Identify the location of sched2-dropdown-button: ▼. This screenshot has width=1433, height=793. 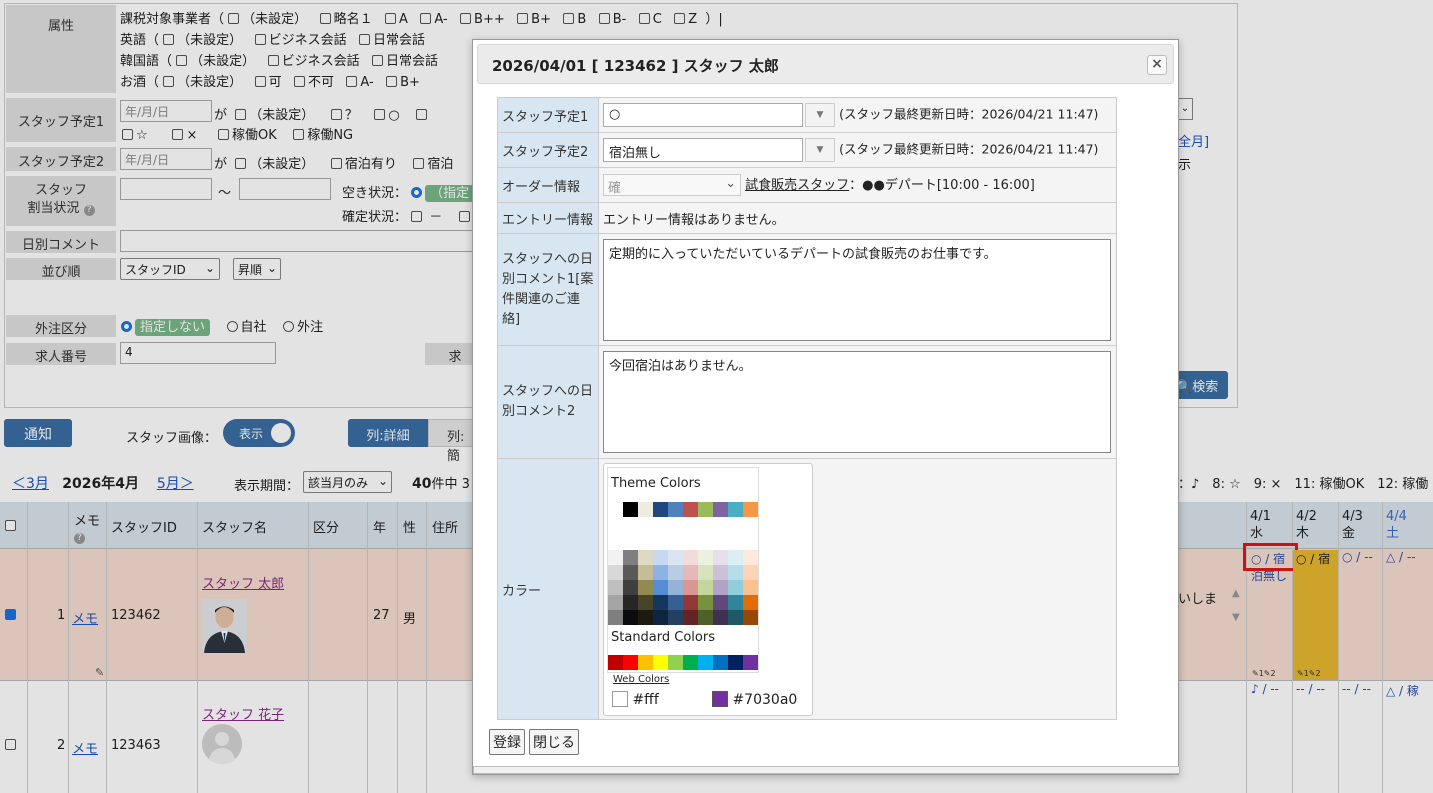
(820, 150).